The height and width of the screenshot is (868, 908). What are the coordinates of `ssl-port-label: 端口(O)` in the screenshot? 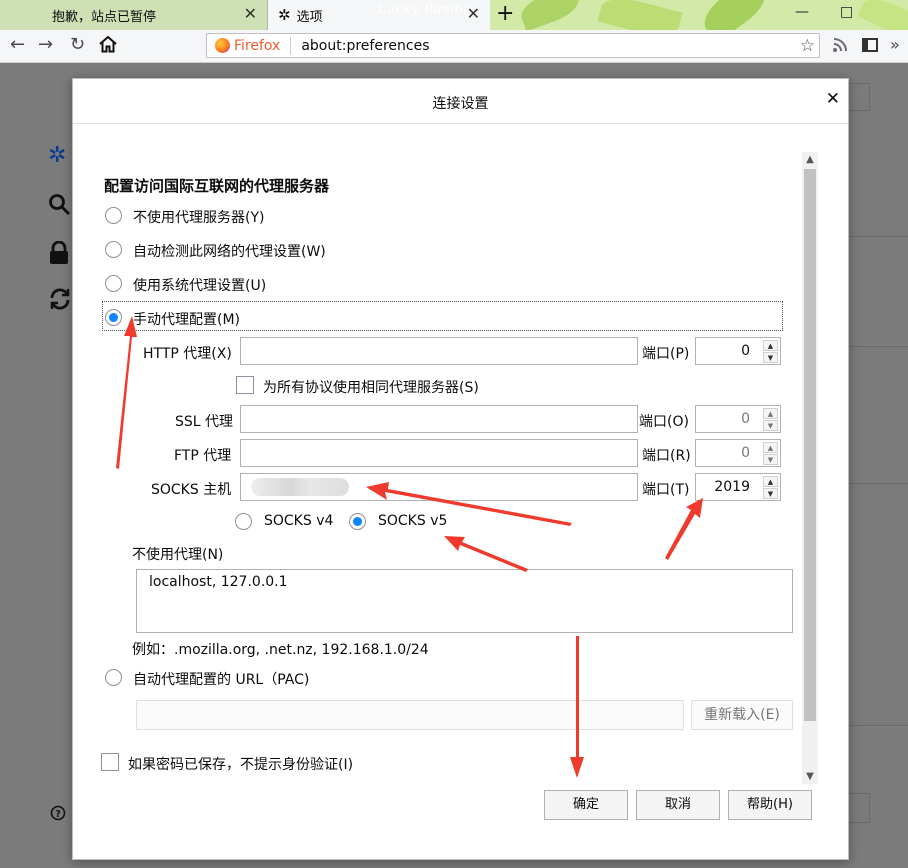 It's located at (664, 422).